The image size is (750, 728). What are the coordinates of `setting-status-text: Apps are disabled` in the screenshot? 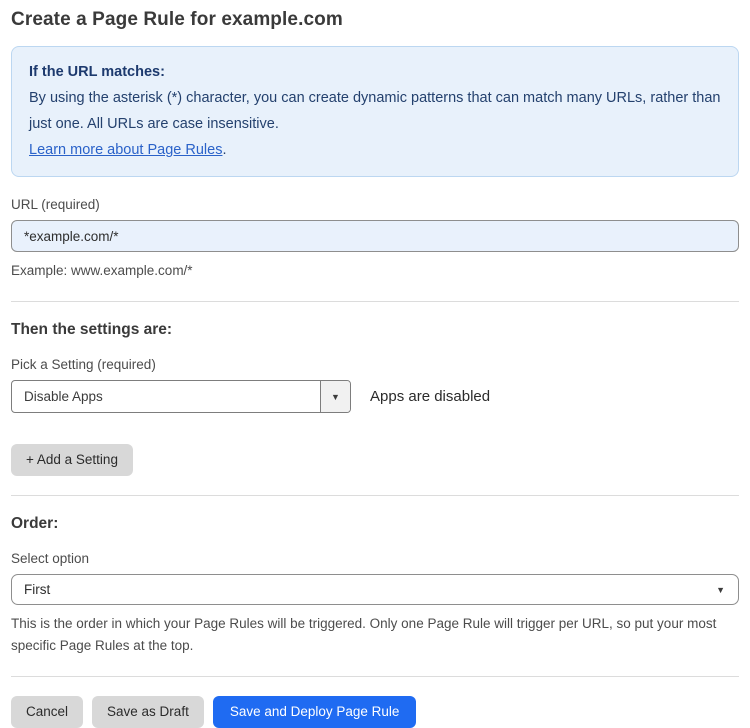 It's located at (430, 396).